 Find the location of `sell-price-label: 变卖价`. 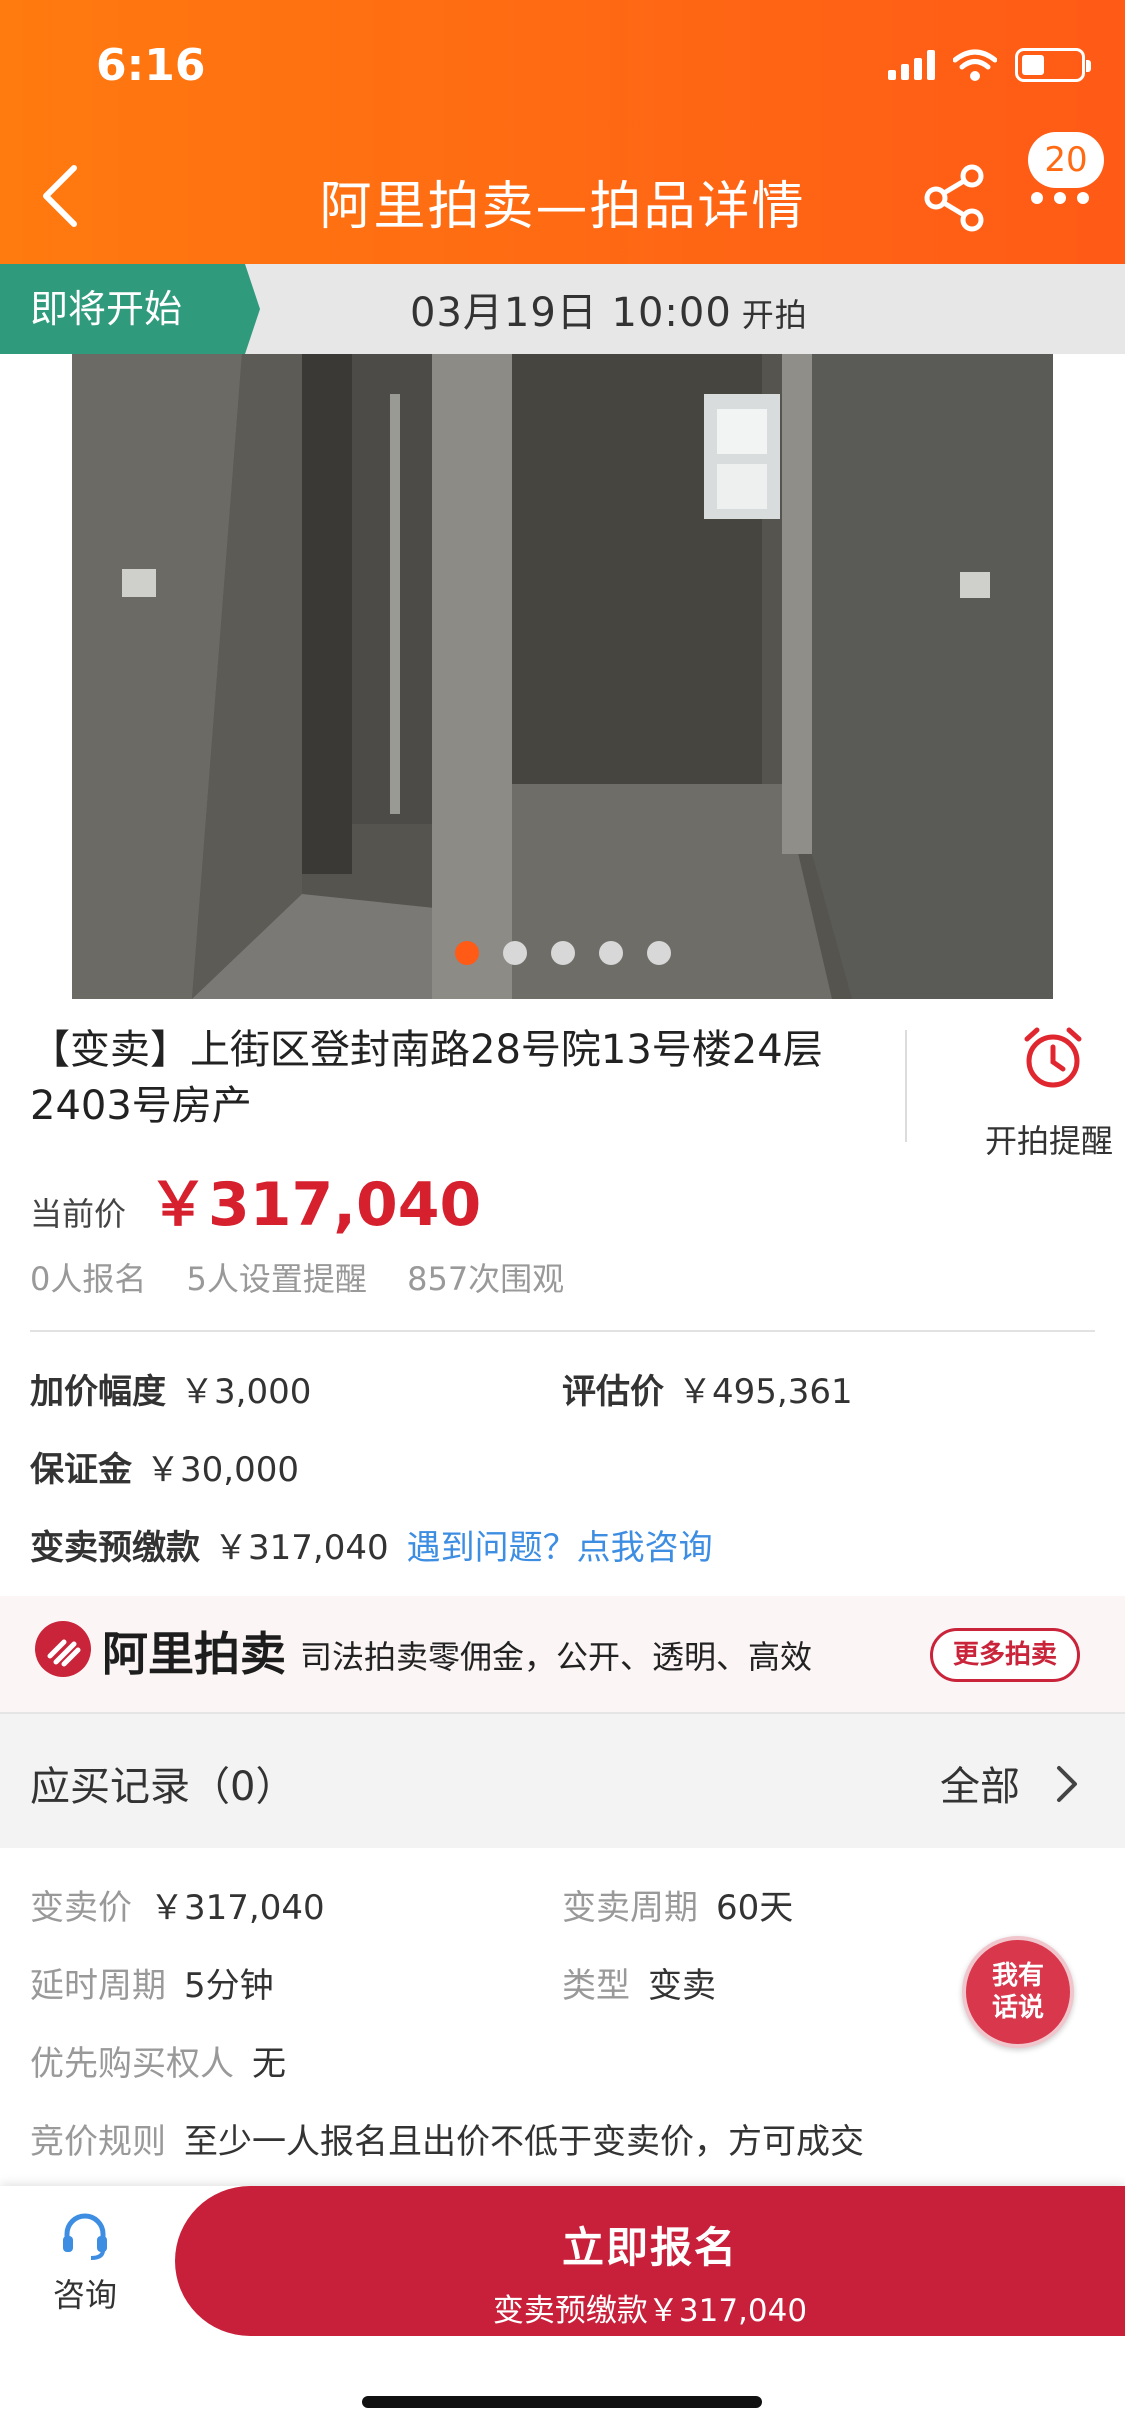

sell-price-label: 变卖价 is located at coordinates (81, 1908).